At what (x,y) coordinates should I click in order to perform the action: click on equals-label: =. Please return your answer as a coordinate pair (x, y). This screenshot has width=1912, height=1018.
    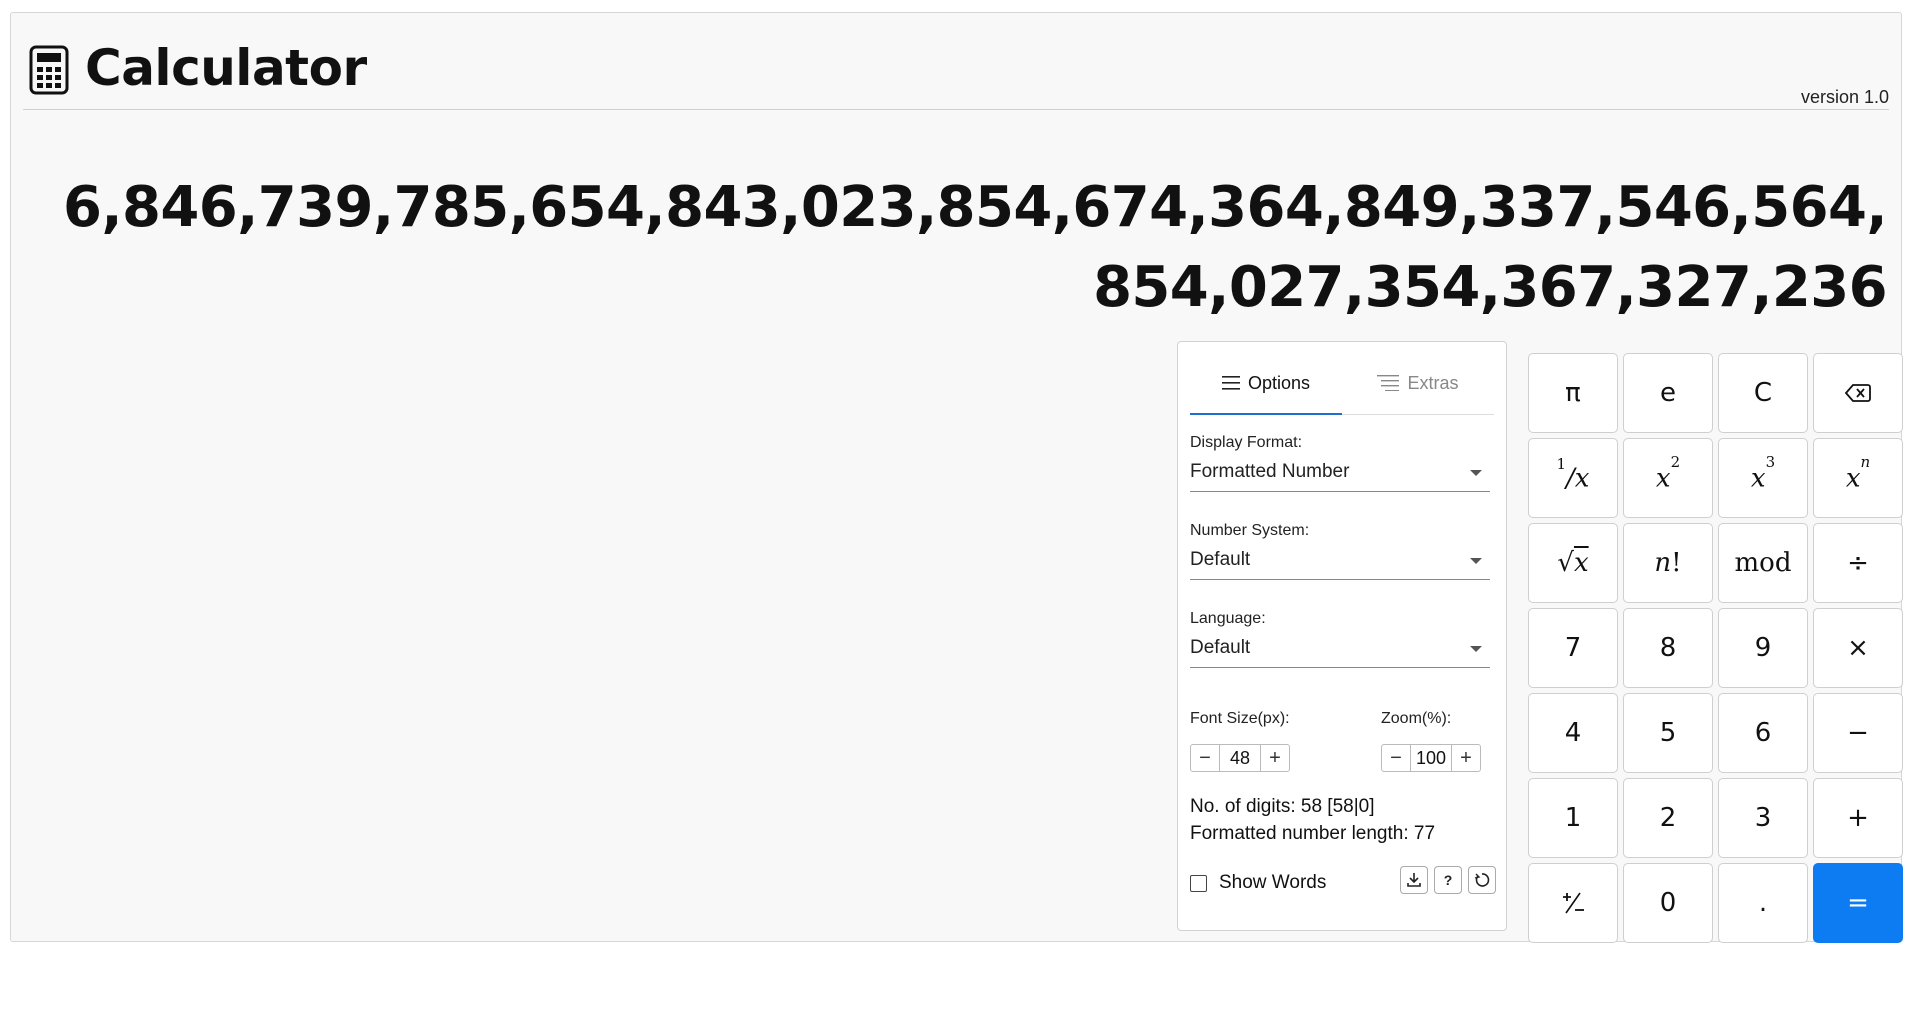
    Looking at the image, I should click on (1858, 903).